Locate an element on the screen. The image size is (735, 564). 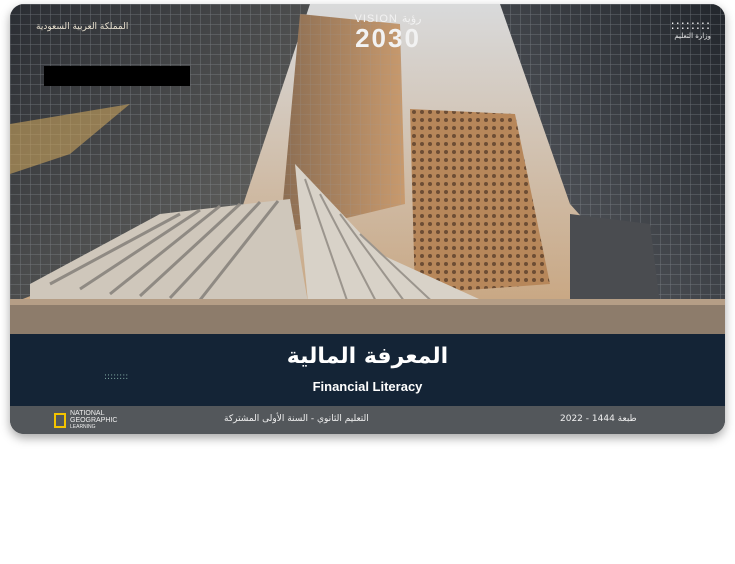
publisher-line1: NATIONAL is located at coordinates (87, 413).